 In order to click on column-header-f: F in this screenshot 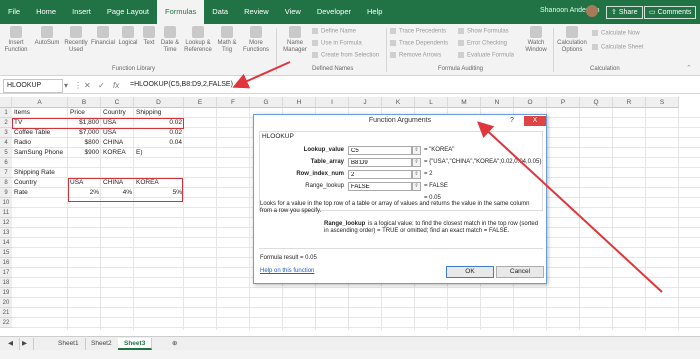, I will do `click(233, 102)`.